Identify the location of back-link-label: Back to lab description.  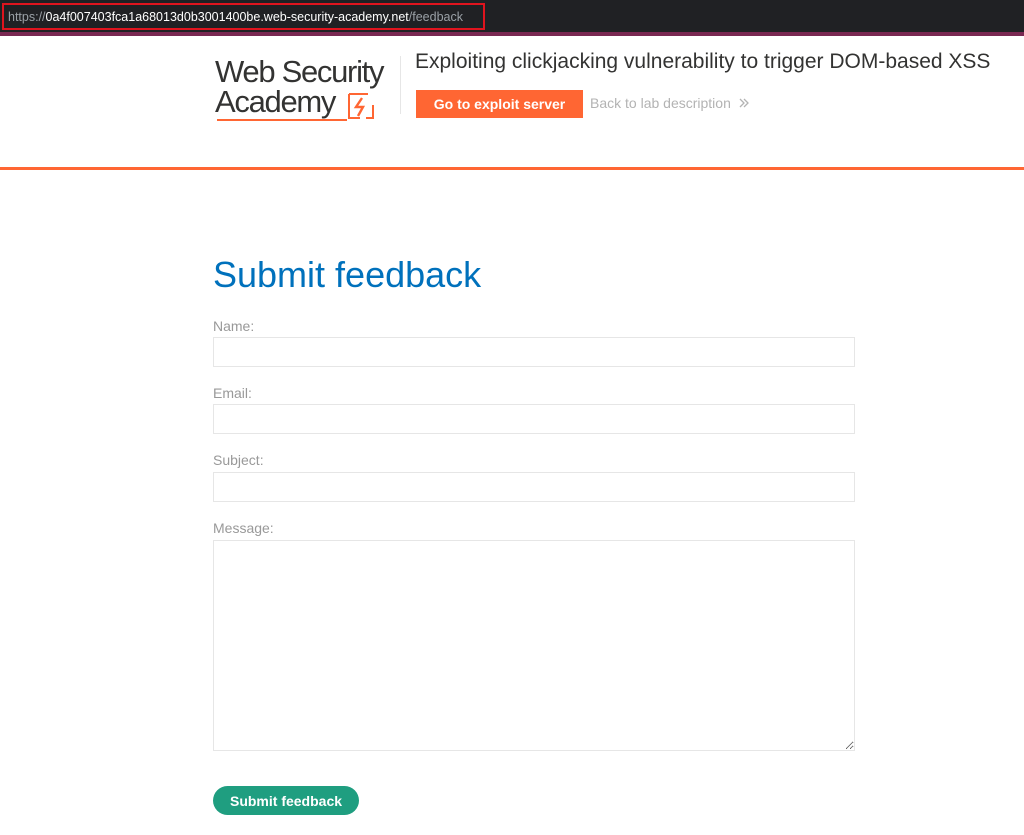
(660, 103).